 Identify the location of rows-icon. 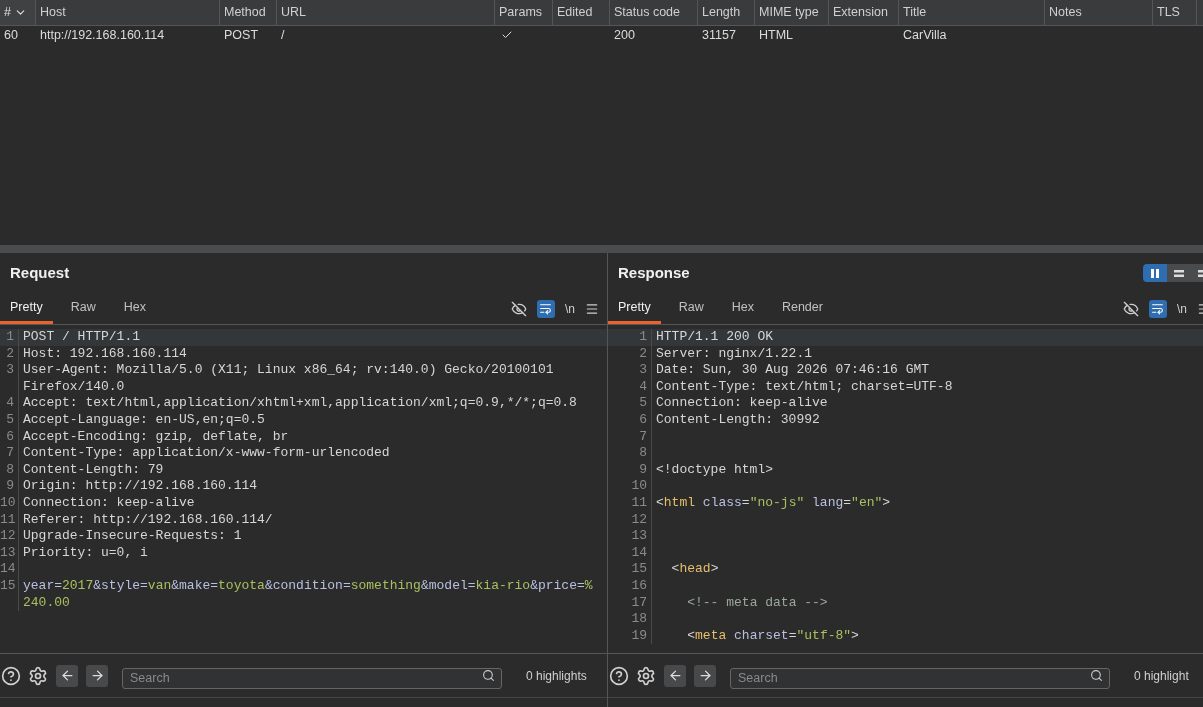
(1179, 273).